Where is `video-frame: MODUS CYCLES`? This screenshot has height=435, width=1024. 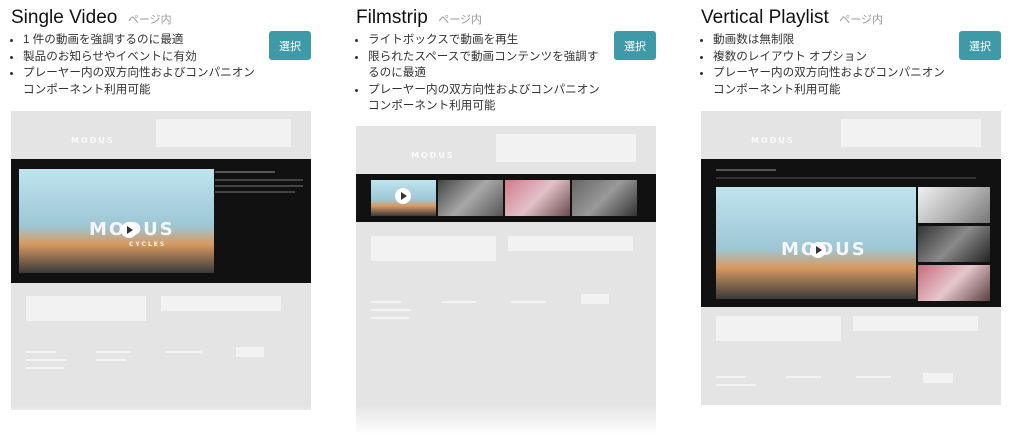
video-frame: MODUS CYCLES is located at coordinates (116, 221).